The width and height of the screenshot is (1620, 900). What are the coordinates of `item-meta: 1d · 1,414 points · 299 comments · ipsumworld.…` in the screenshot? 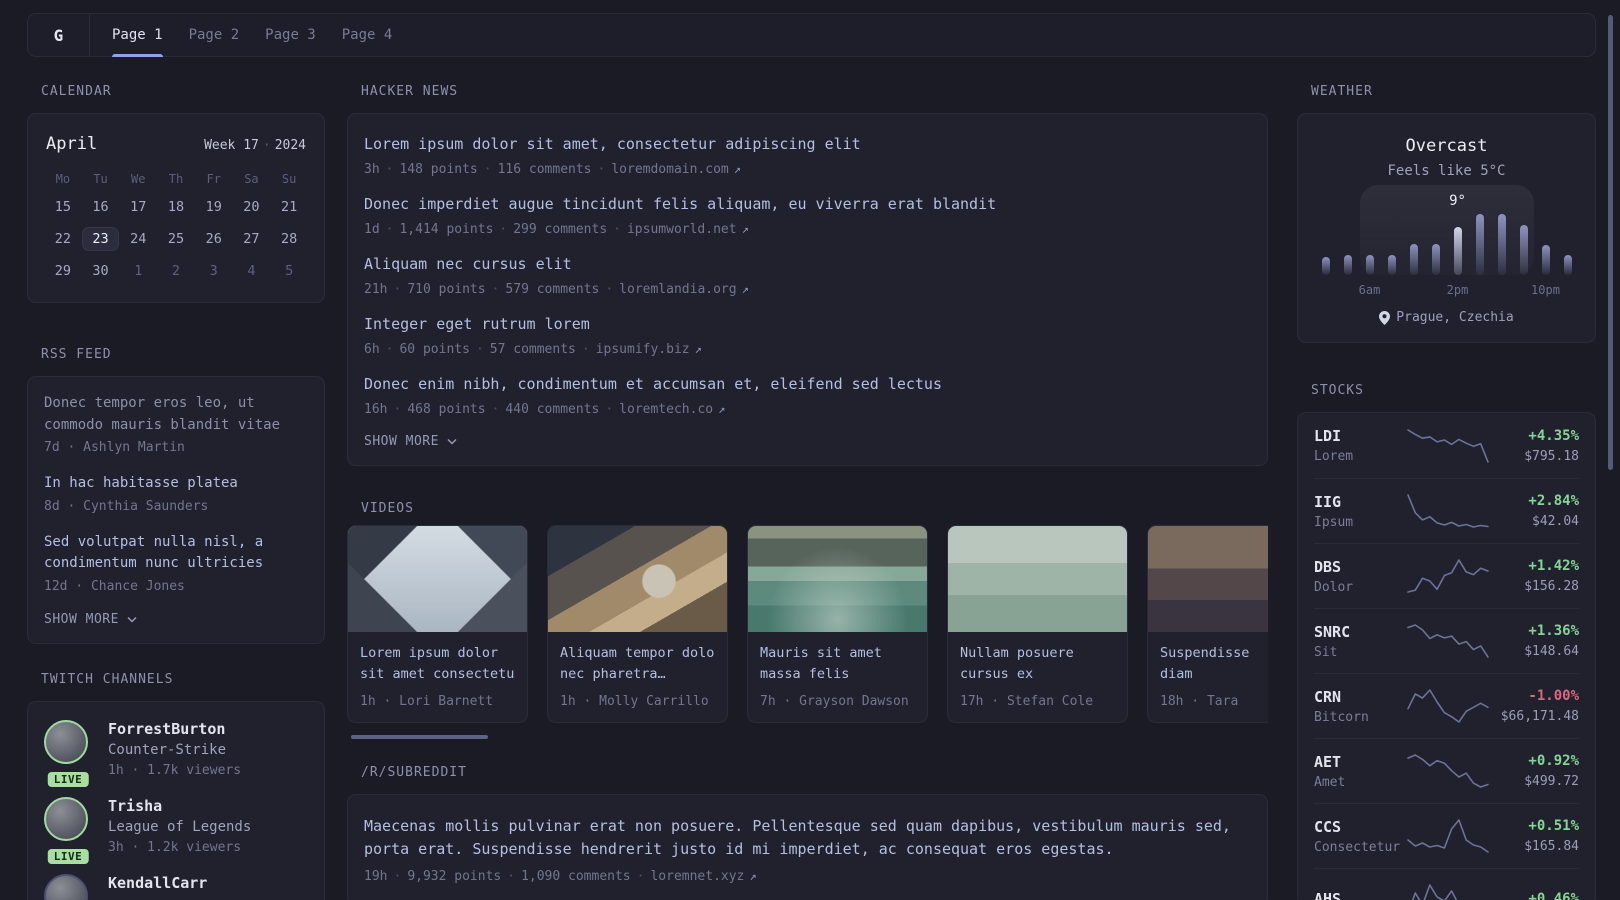 It's located at (807, 229).